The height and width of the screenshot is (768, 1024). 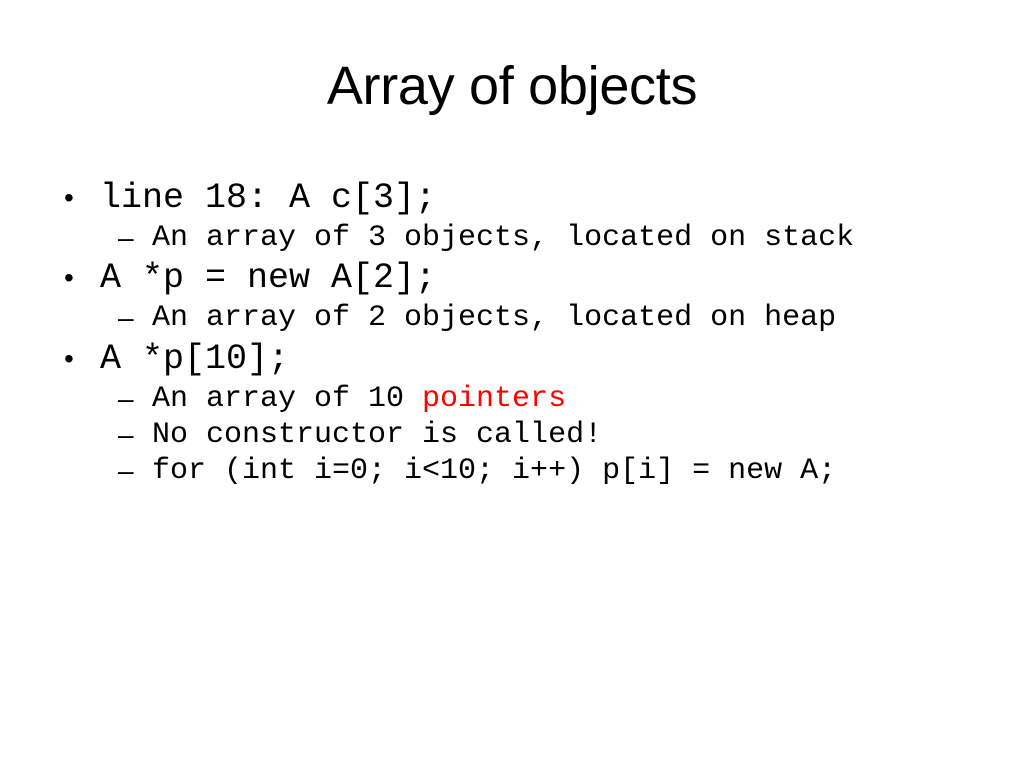 What do you see at coordinates (268, 278) in the screenshot?
I see `bullet-text: A *p = new A[2];` at bounding box center [268, 278].